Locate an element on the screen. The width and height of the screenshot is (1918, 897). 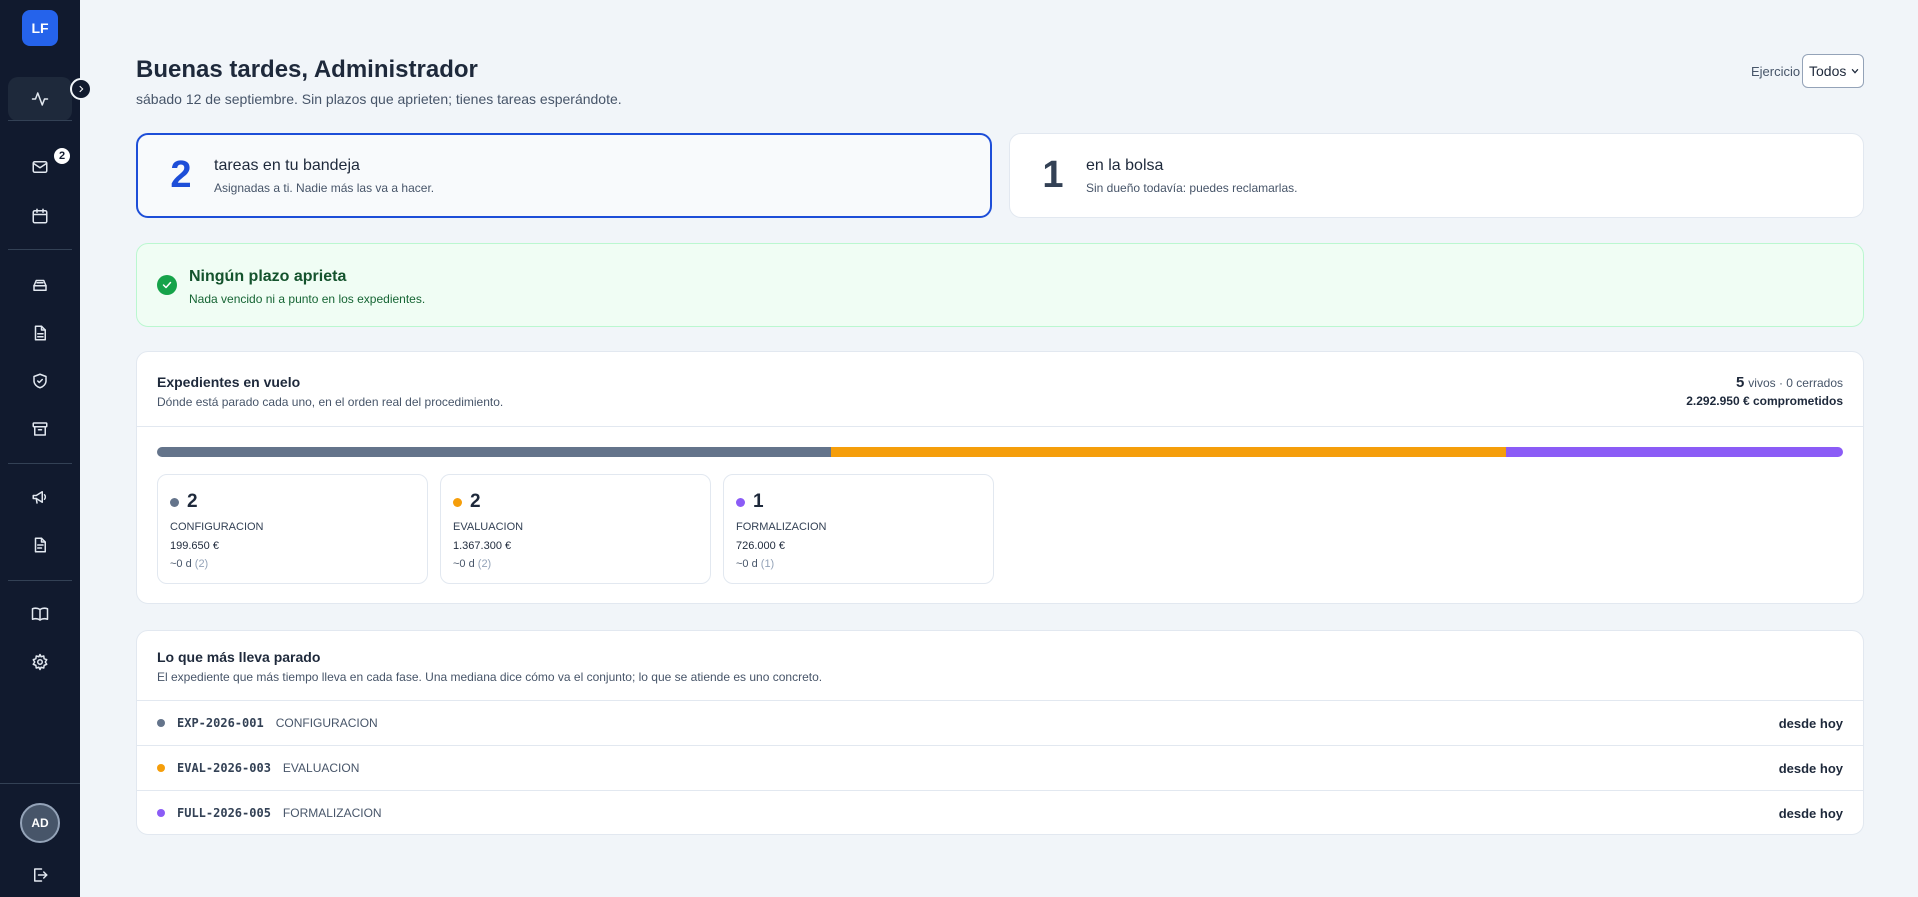
sidebar-footer-divider is located at coordinates (40, 783).